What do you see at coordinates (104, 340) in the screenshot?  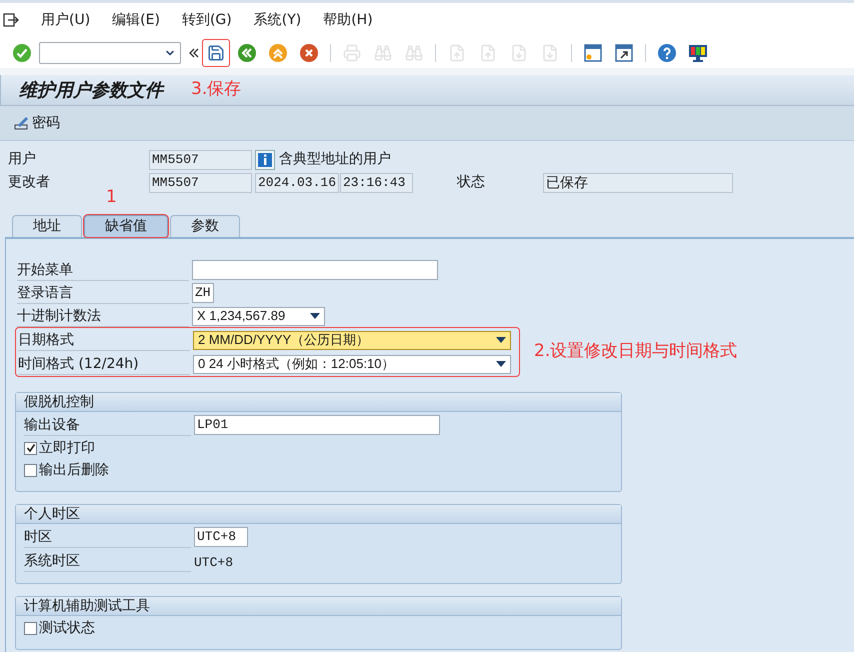 I see `field-label: 日期格式` at bounding box center [104, 340].